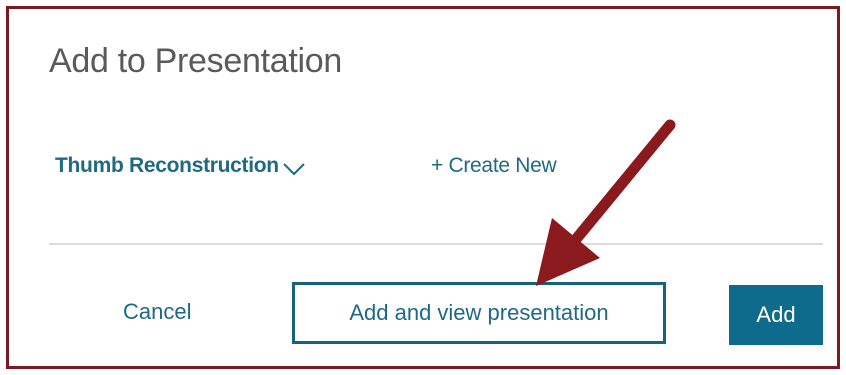  I want to click on presentation-select-dropdown: Thumb Reconstruction, so click(180, 166).